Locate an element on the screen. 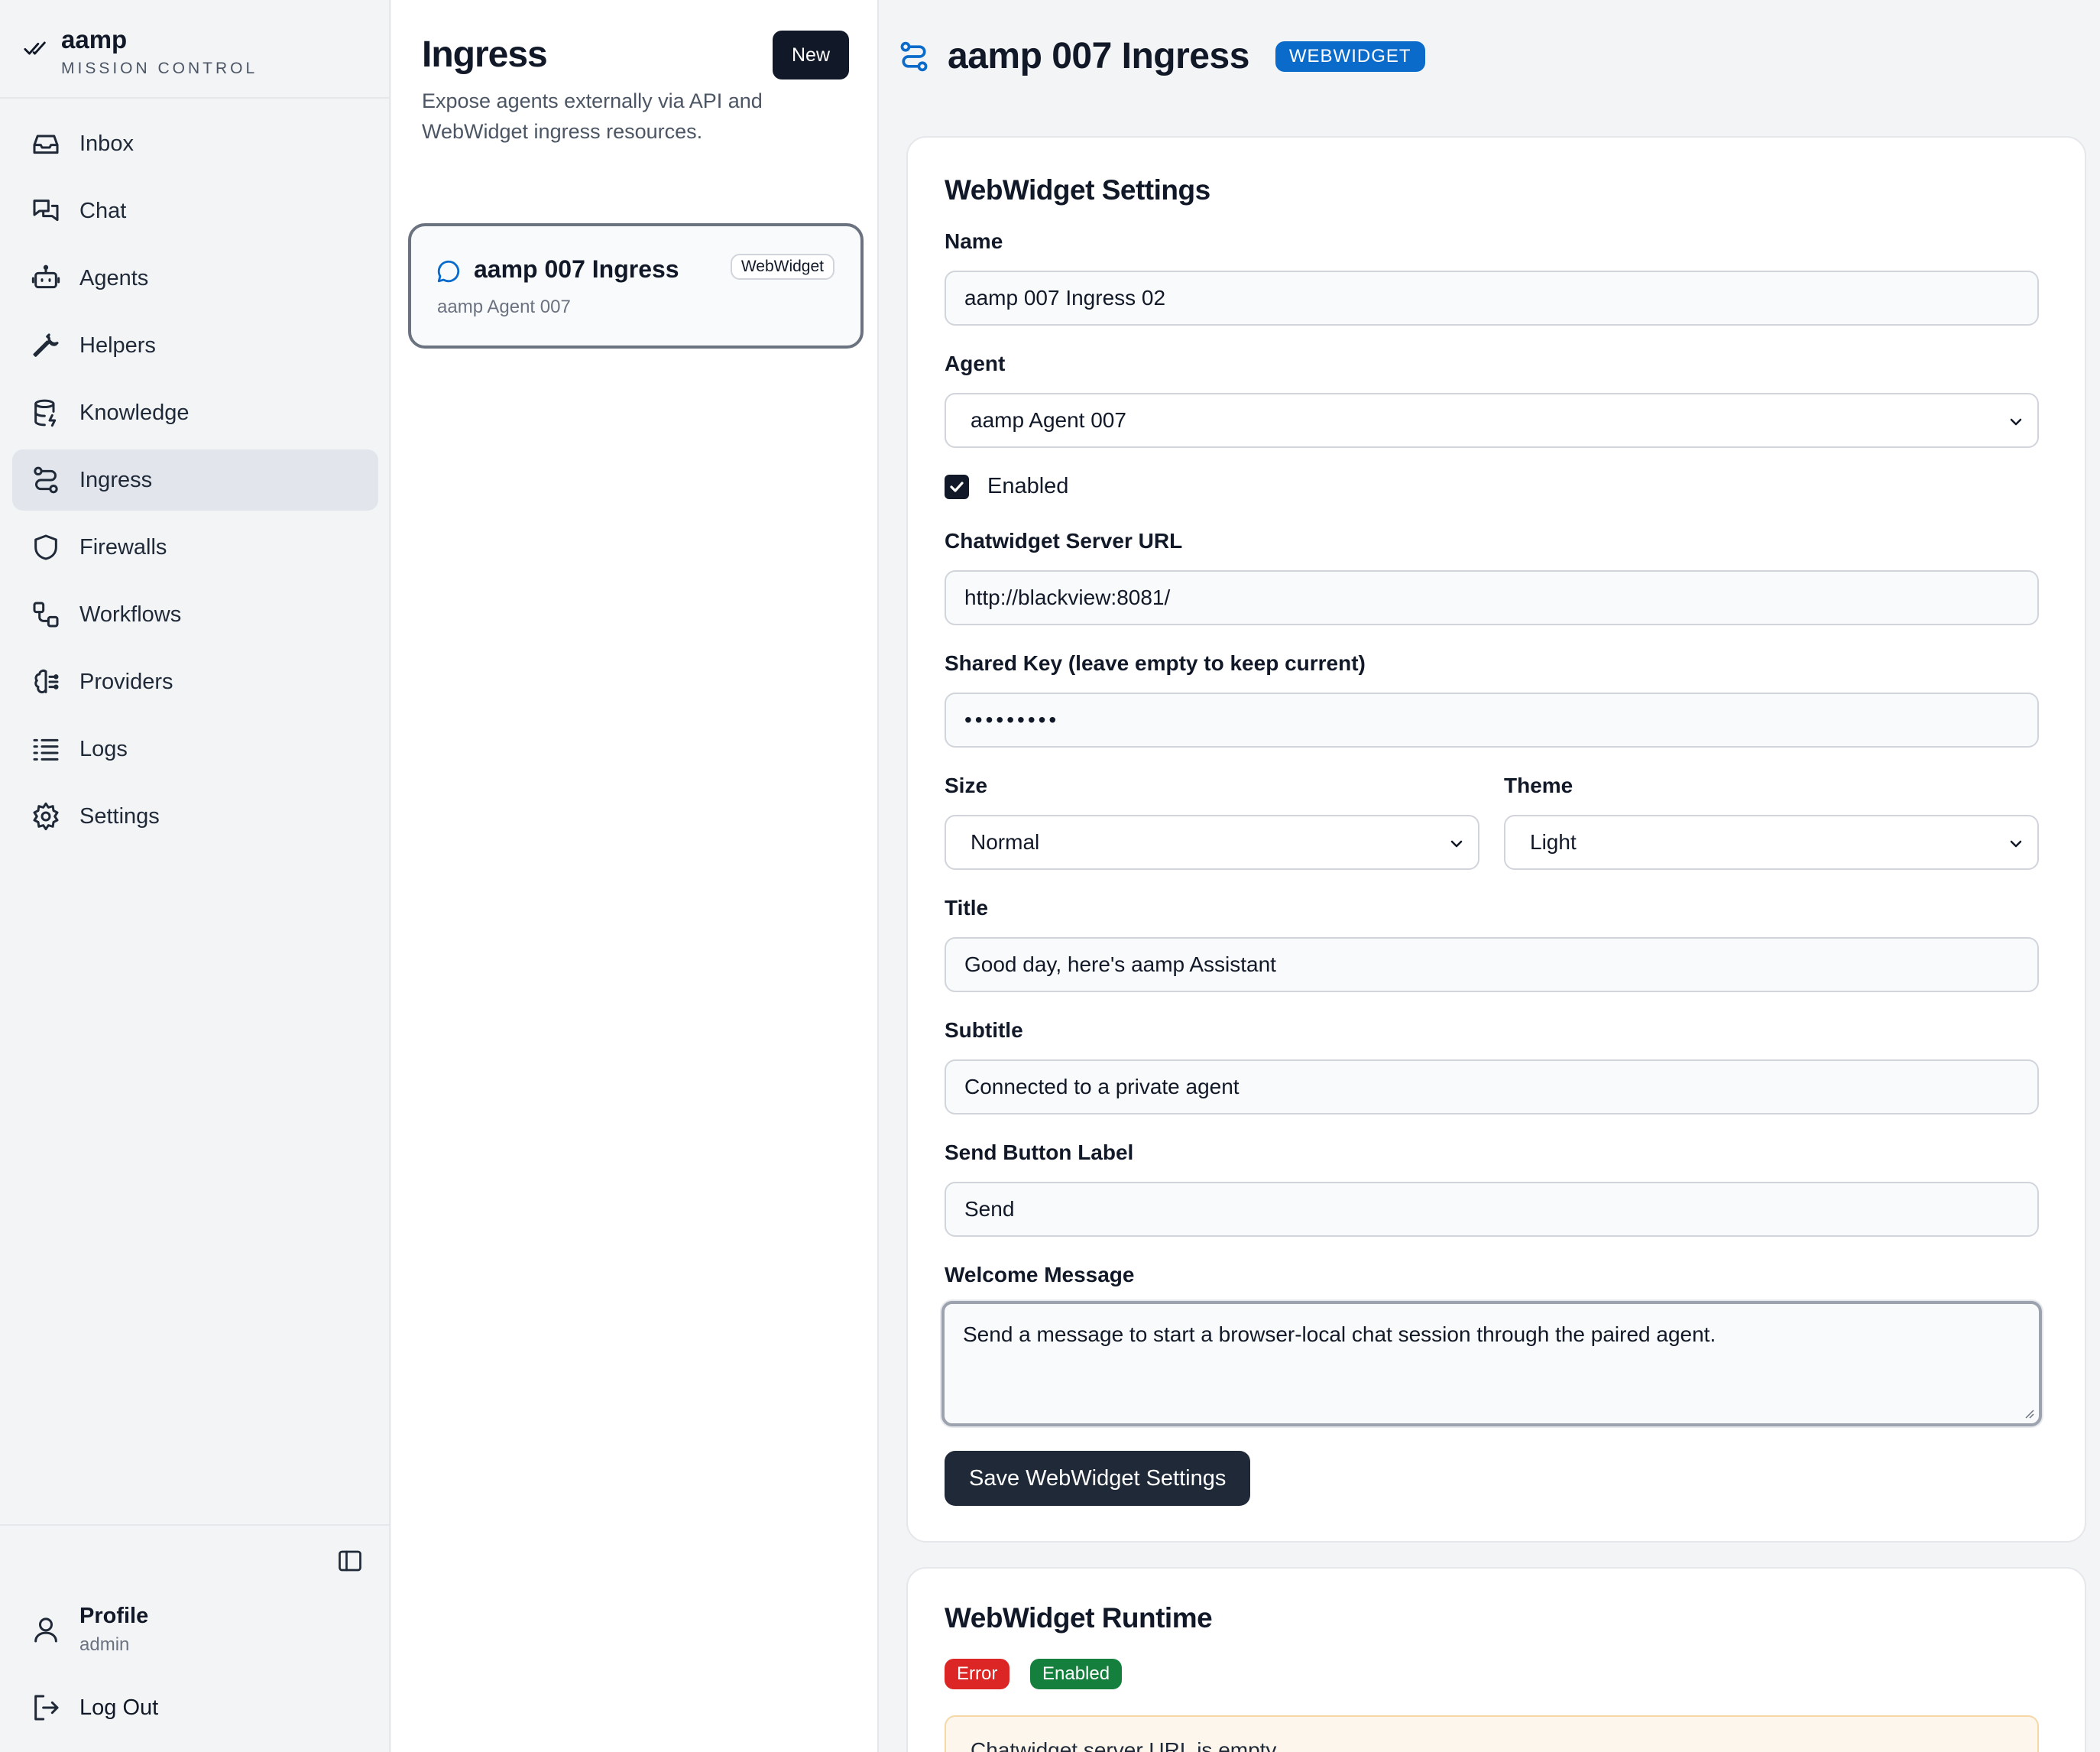 The image size is (2100, 1752). sidebar-item-label: Knowledge is located at coordinates (134, 412).